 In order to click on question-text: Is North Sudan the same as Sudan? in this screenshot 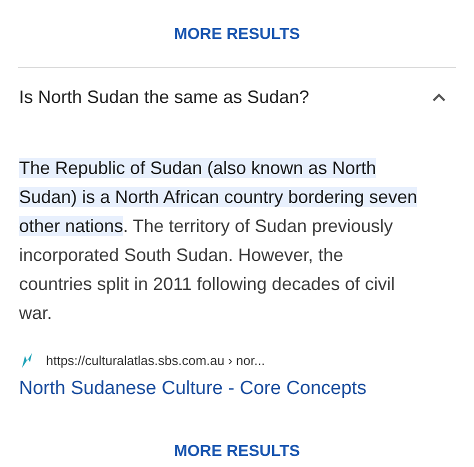, I will do `click(164, 97)`.